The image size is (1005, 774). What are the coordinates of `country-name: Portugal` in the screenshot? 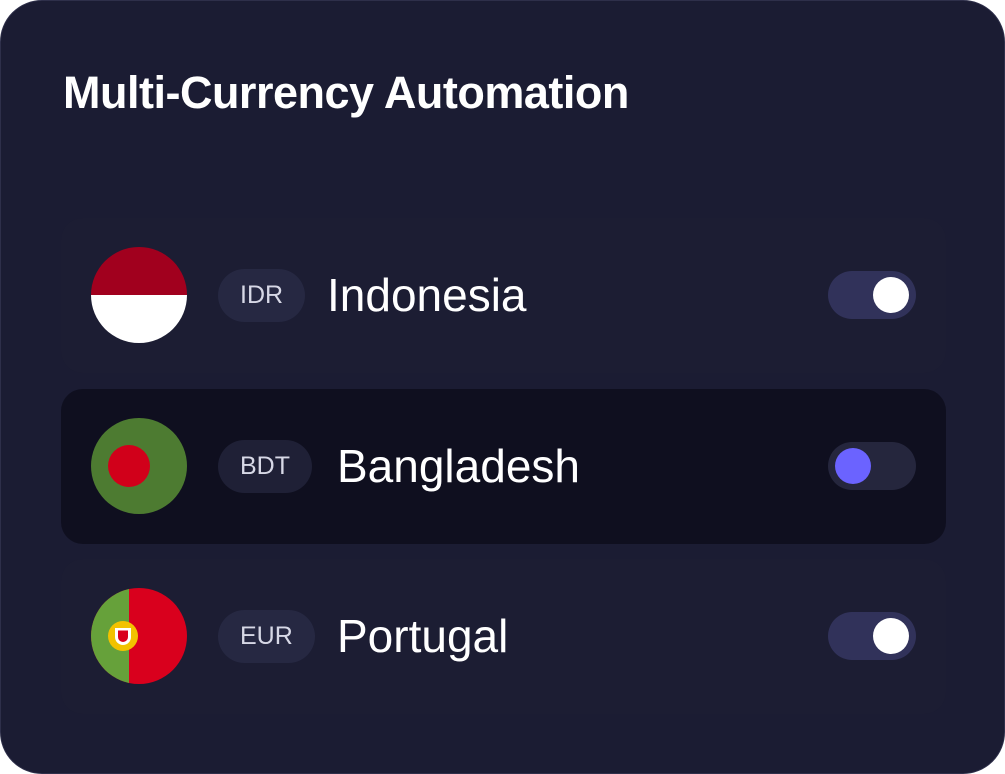 It's located at (423, 636).